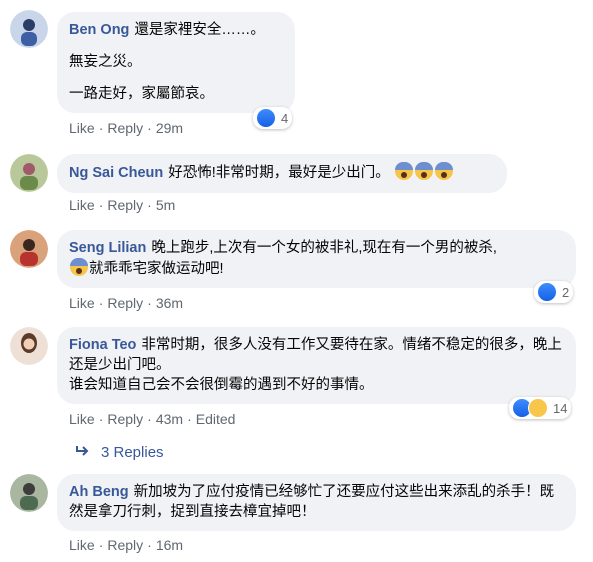 The image size is (593, 562). Describe the element at coordinates (102, 345) in the screenshot. I see `author-name: Fiona Teo` at that location.